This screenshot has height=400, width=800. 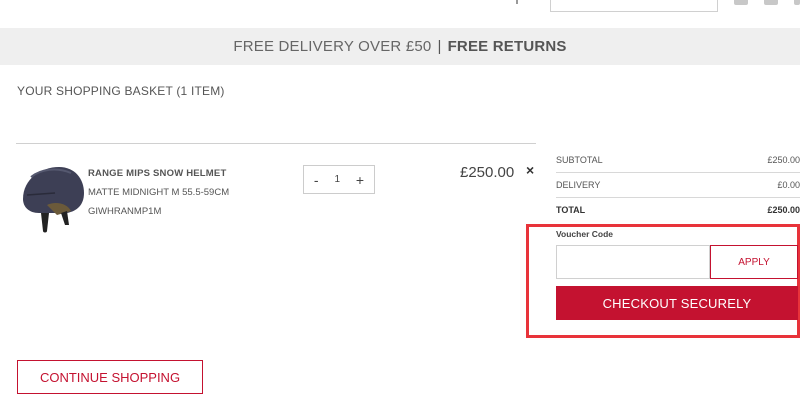 What do you see at coordinates (571, 210) in the screenshot?
I see `total-label: TOTAL` at bounding box center [571, 210].